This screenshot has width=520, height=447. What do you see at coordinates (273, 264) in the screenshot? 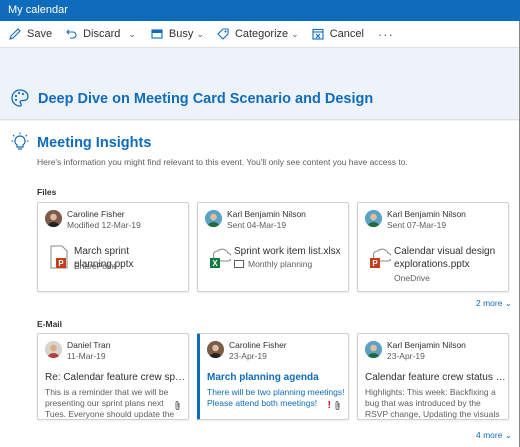
I see `file-location: Monthly planning` at bounding box center [273, 264].